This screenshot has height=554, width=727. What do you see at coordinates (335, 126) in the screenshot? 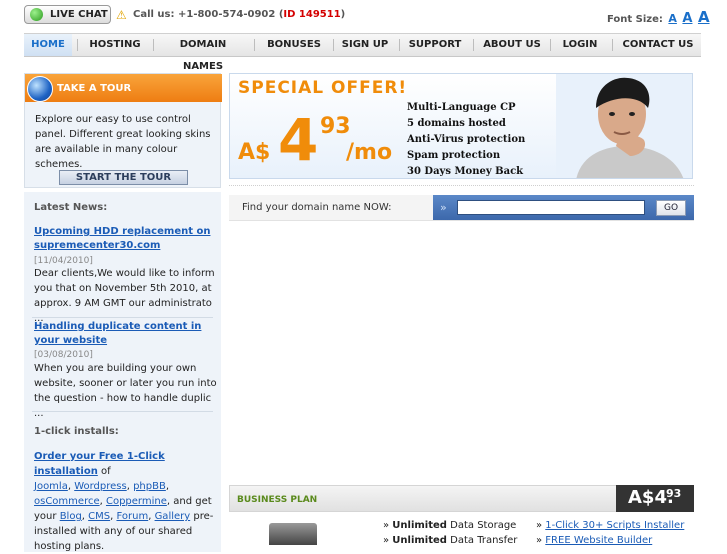
I see `offer-price-decimal: 93` at bounding box center [335, 126].